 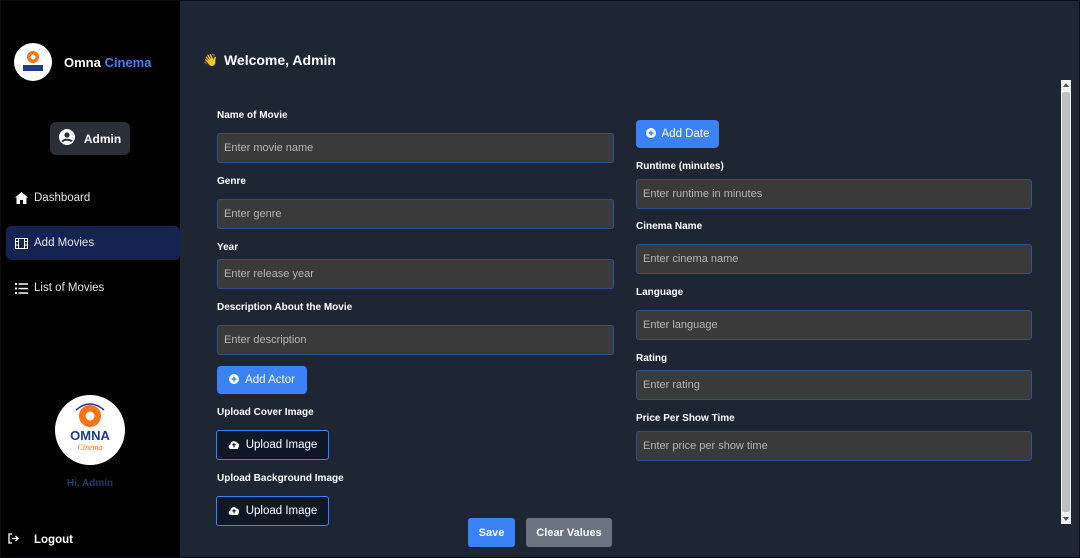 What do you see at coordinates (280, 478) in the screenshot?
I see `upload-background-label: Upload Background Image` at bounding box center [280, 478].